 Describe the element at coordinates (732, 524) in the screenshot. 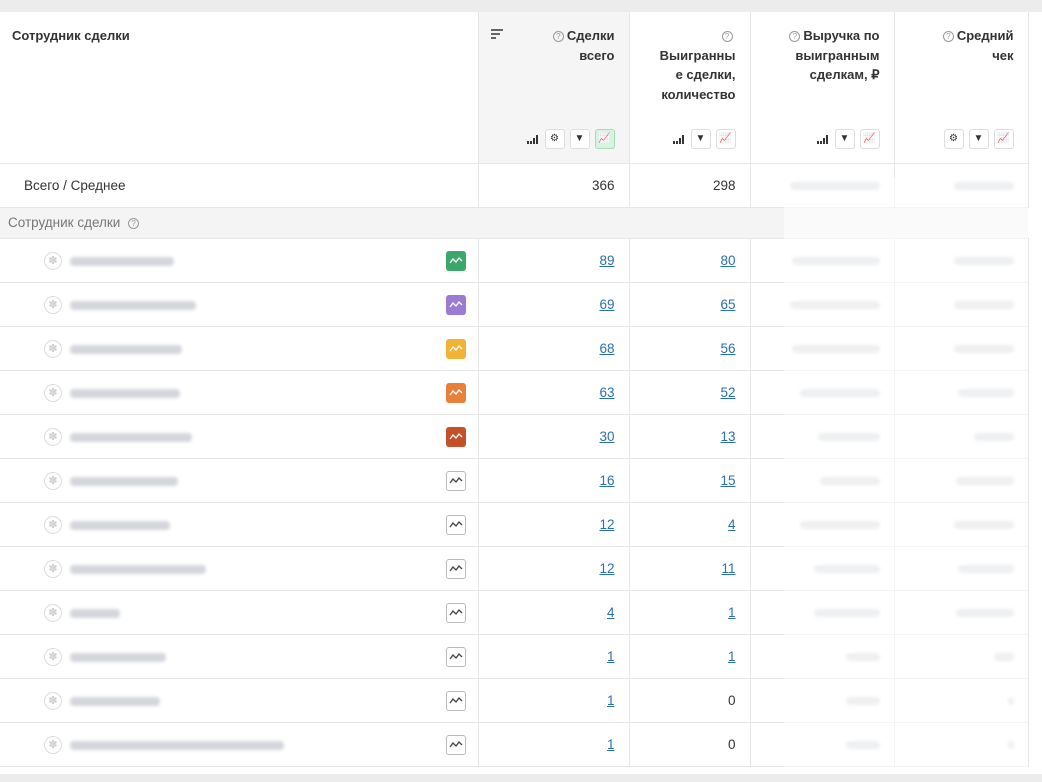

I see `won-link: 4` at that location.